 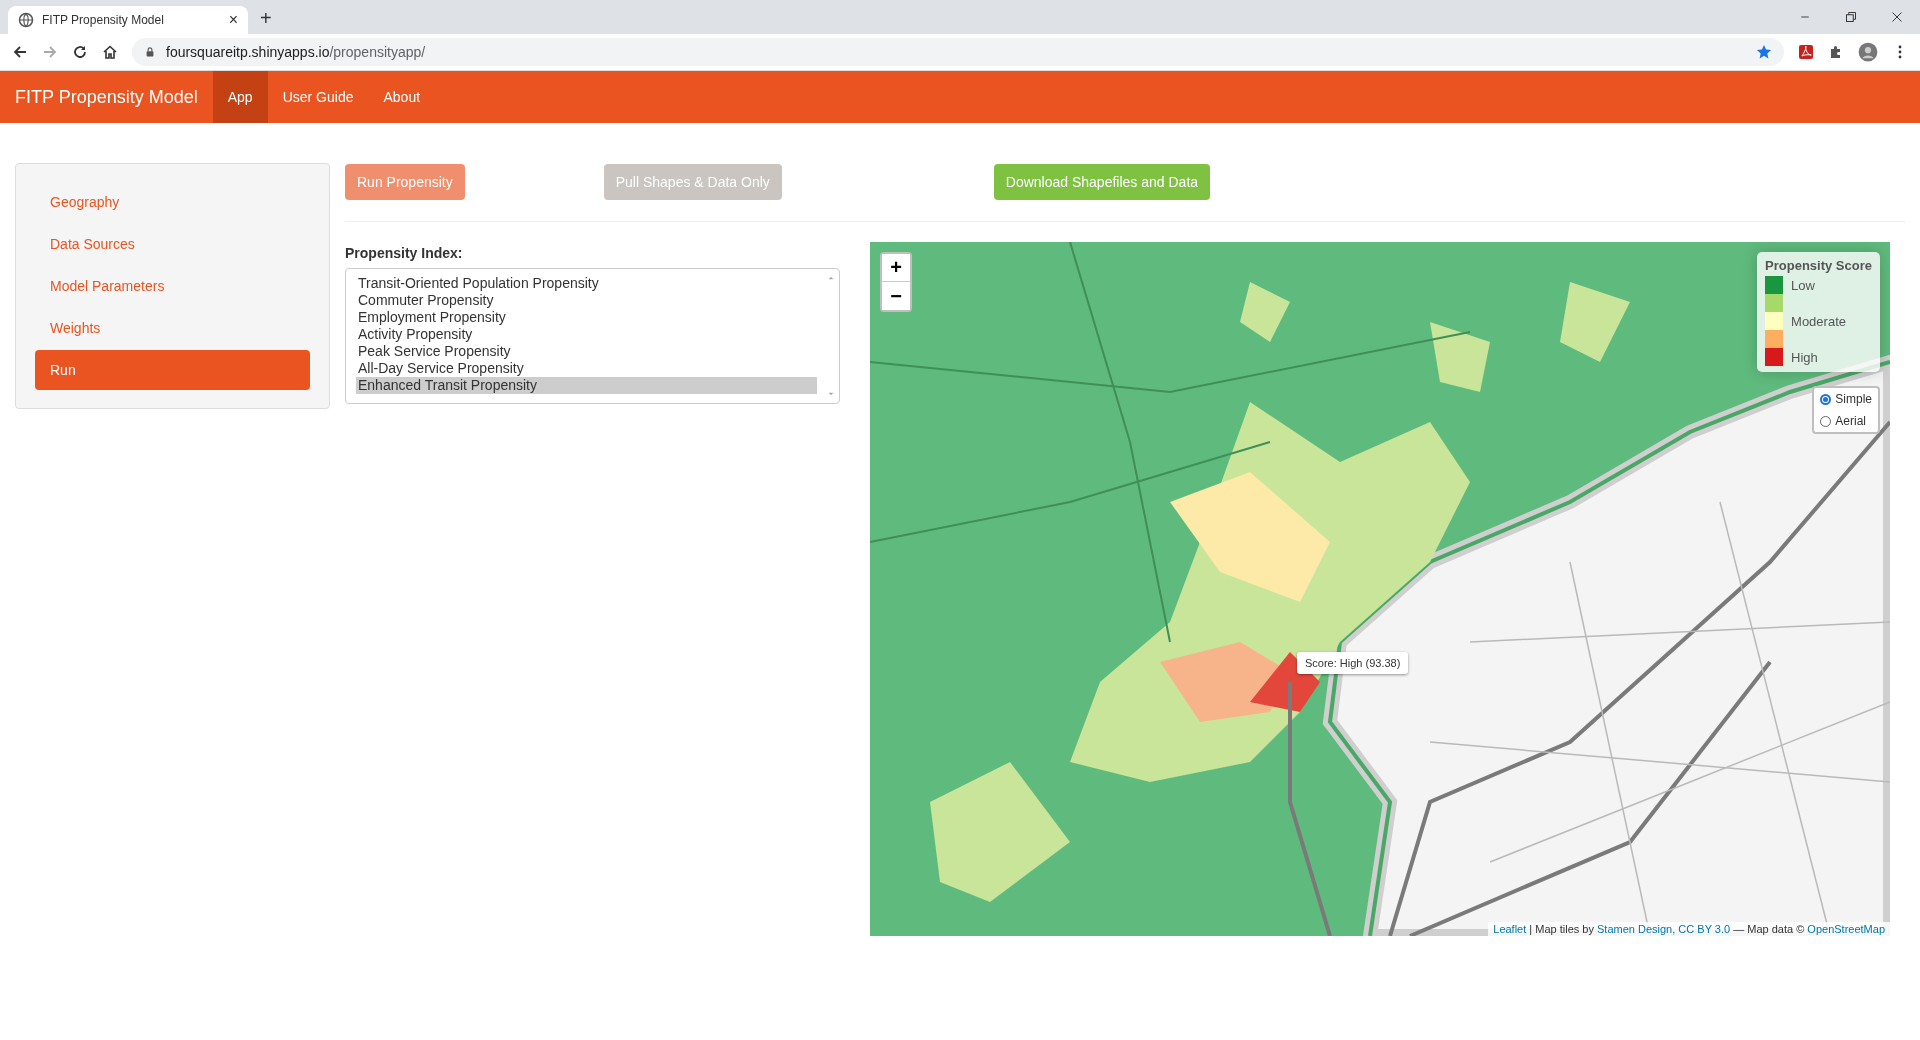 What do you see at coordinates (586, 334) in the screenshot?
I see `list-option: Activity Propensity` at bounding box center [586, 334].